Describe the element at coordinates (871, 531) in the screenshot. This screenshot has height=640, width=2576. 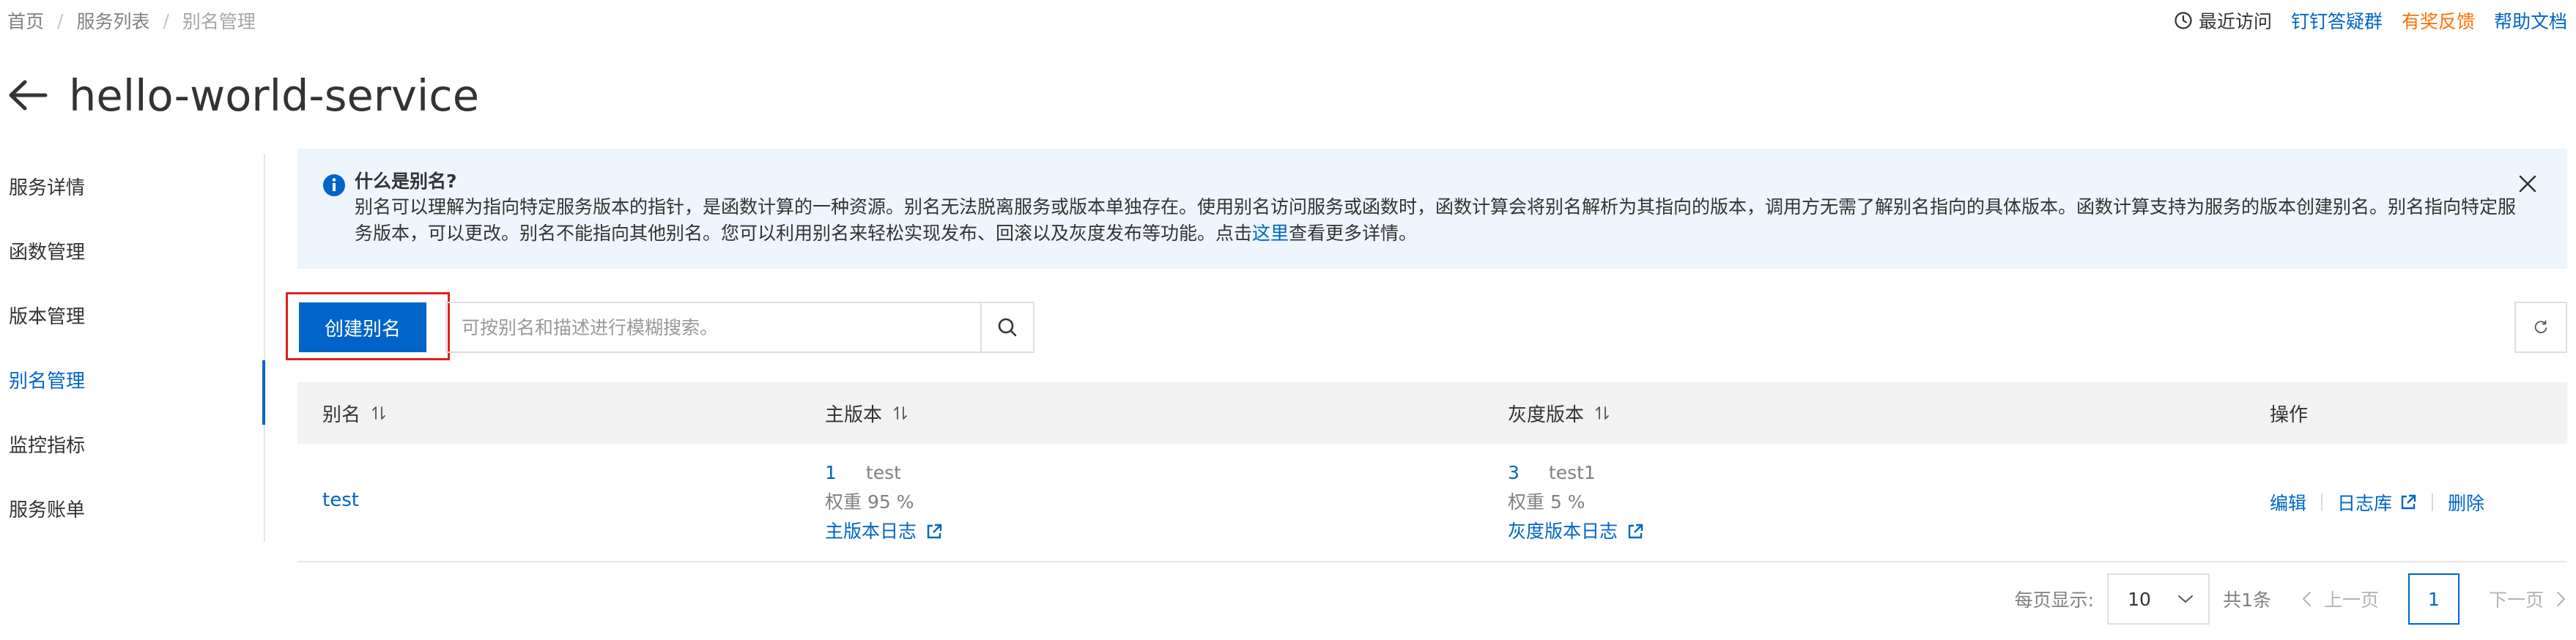
I see `main-version-log-label: 主版本日志` at that location.